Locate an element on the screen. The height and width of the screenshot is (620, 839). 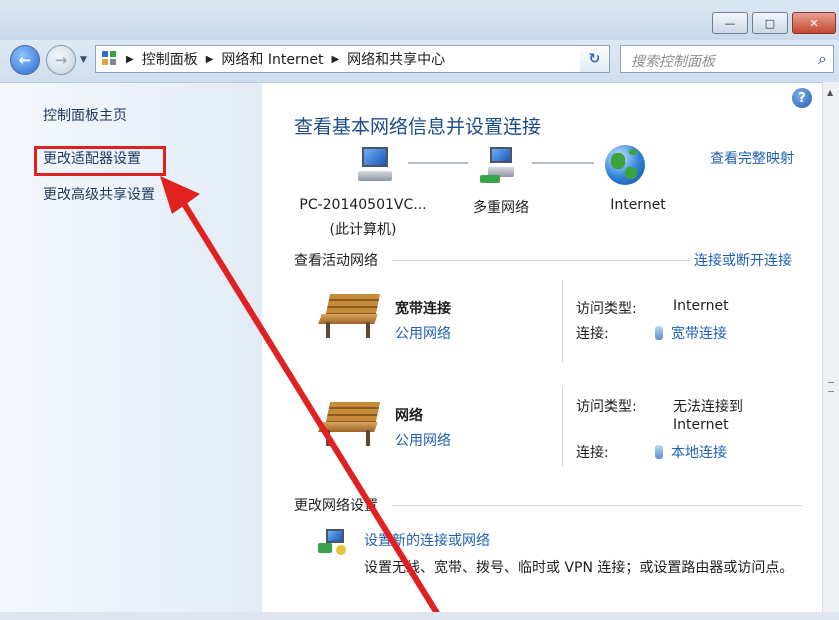
network-name: 宽带连接 is located at coordinates (423, 309).